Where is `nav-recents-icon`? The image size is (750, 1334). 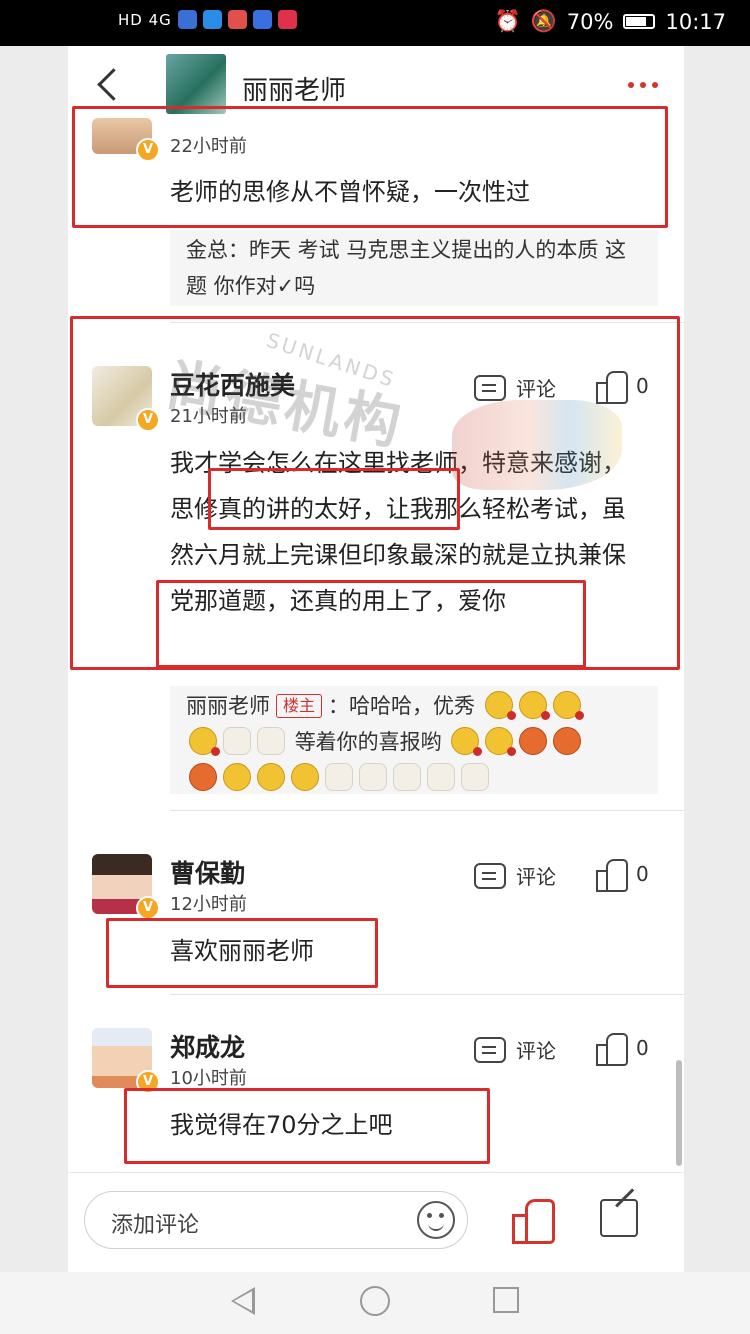 nav-recents-icon is located at coordinates (506, 1300).